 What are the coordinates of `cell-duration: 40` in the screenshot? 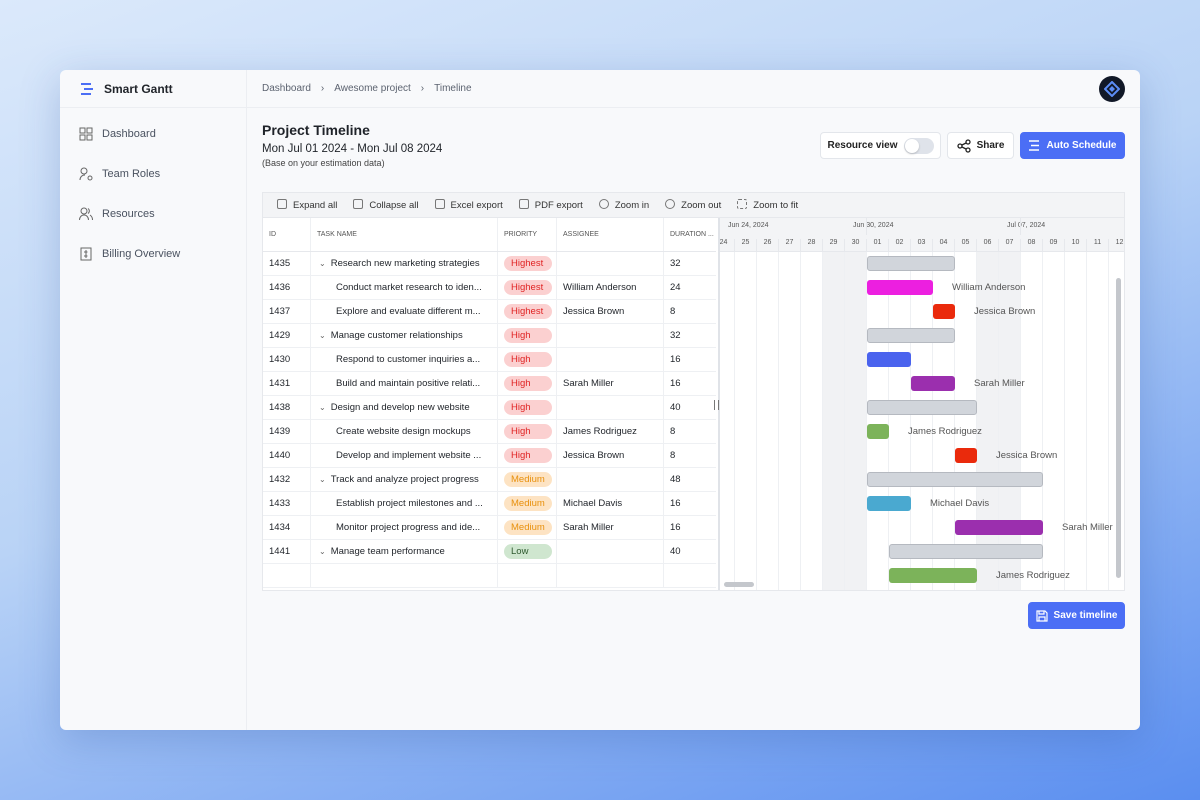 It's located at (675, 551).